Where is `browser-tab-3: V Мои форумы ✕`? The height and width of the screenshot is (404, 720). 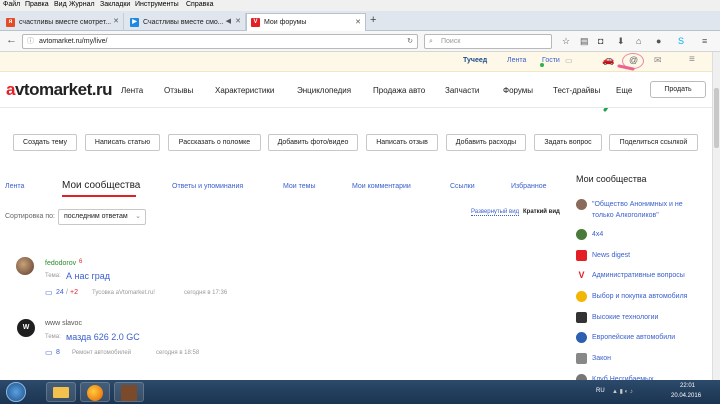 browser-tab-3: V Мои форумы ✕ is located at coordinates (306, 22).